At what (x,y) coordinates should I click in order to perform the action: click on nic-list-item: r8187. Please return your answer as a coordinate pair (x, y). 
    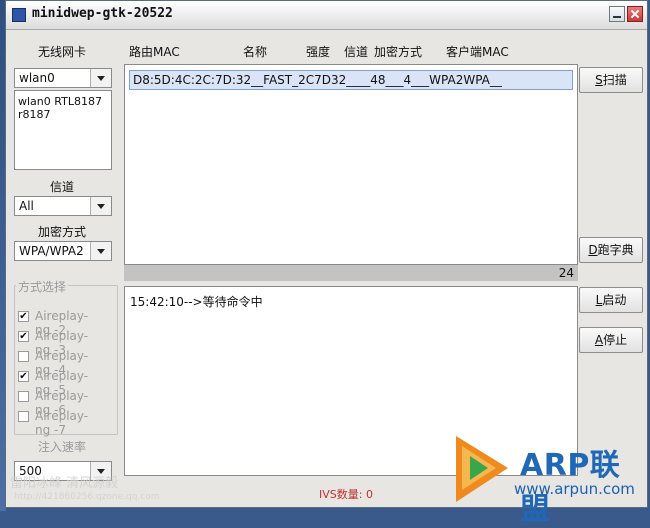
    Looking at the image, I should click on (34, 114).